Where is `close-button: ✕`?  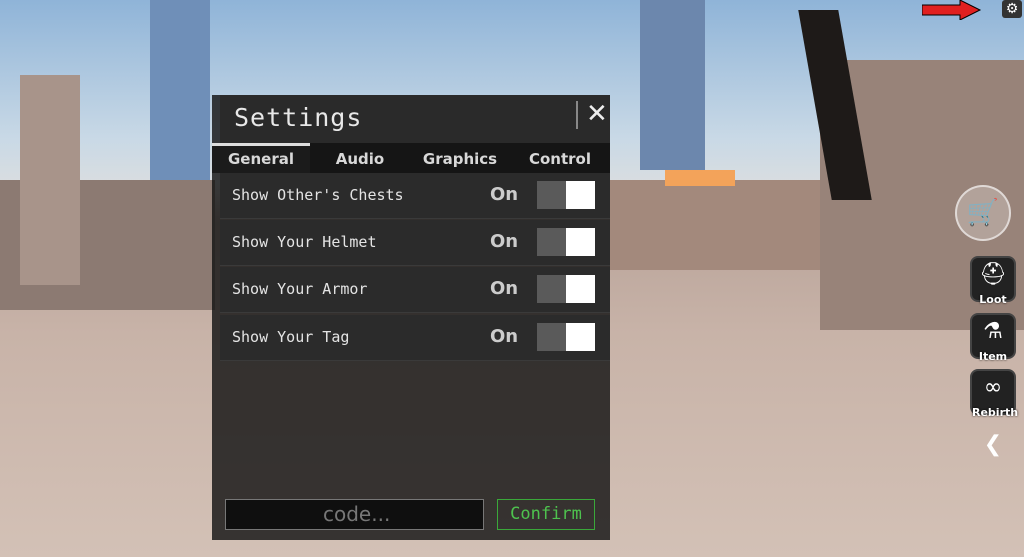
close-button: ✕ is located at coordinates (597, 114).